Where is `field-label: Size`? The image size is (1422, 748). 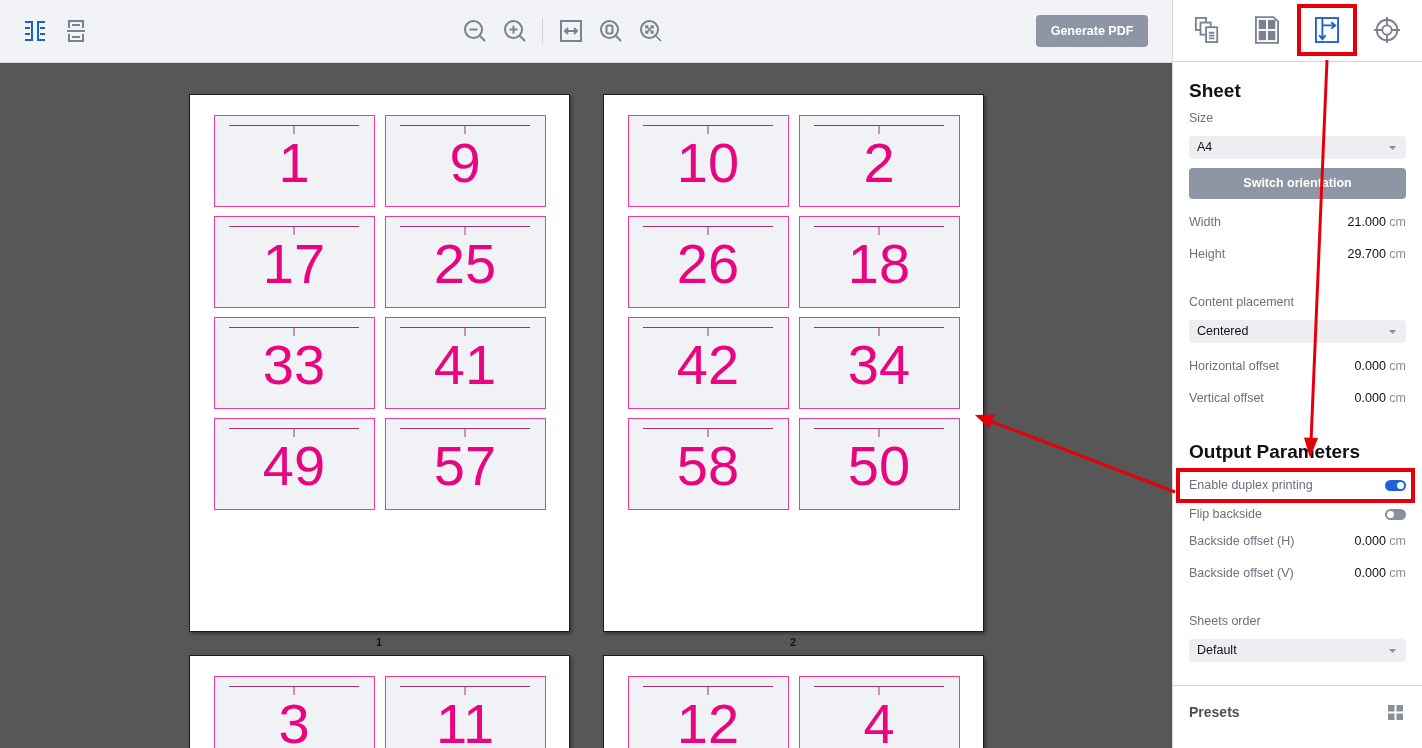 field-label: Size is located at coordinates (1201, 118).